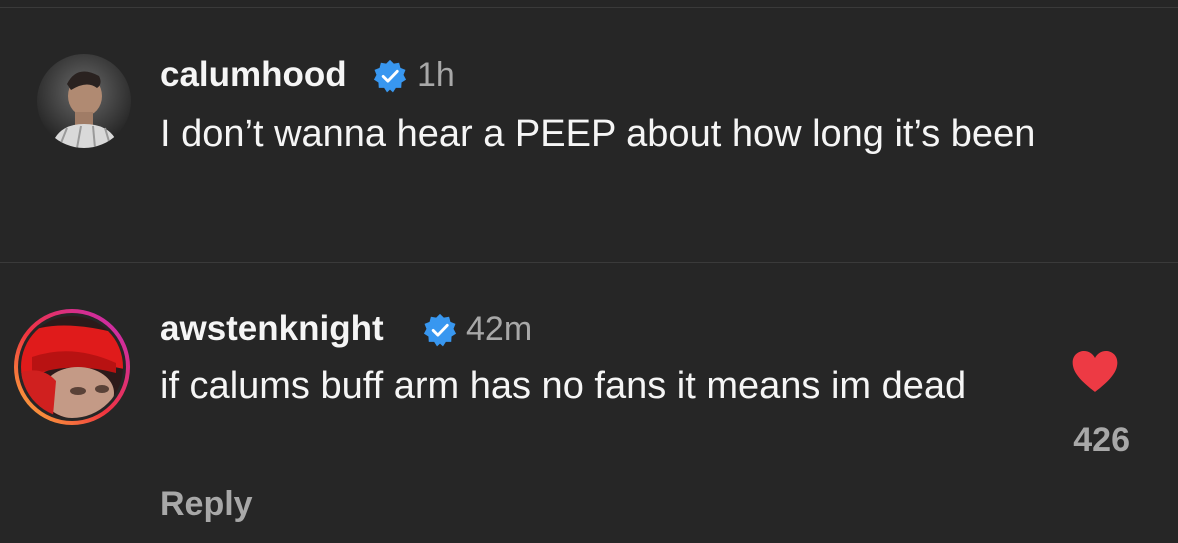 This screenshot has height=543, width=1178. I want to click on like-count: 426, so click(1101, 440).